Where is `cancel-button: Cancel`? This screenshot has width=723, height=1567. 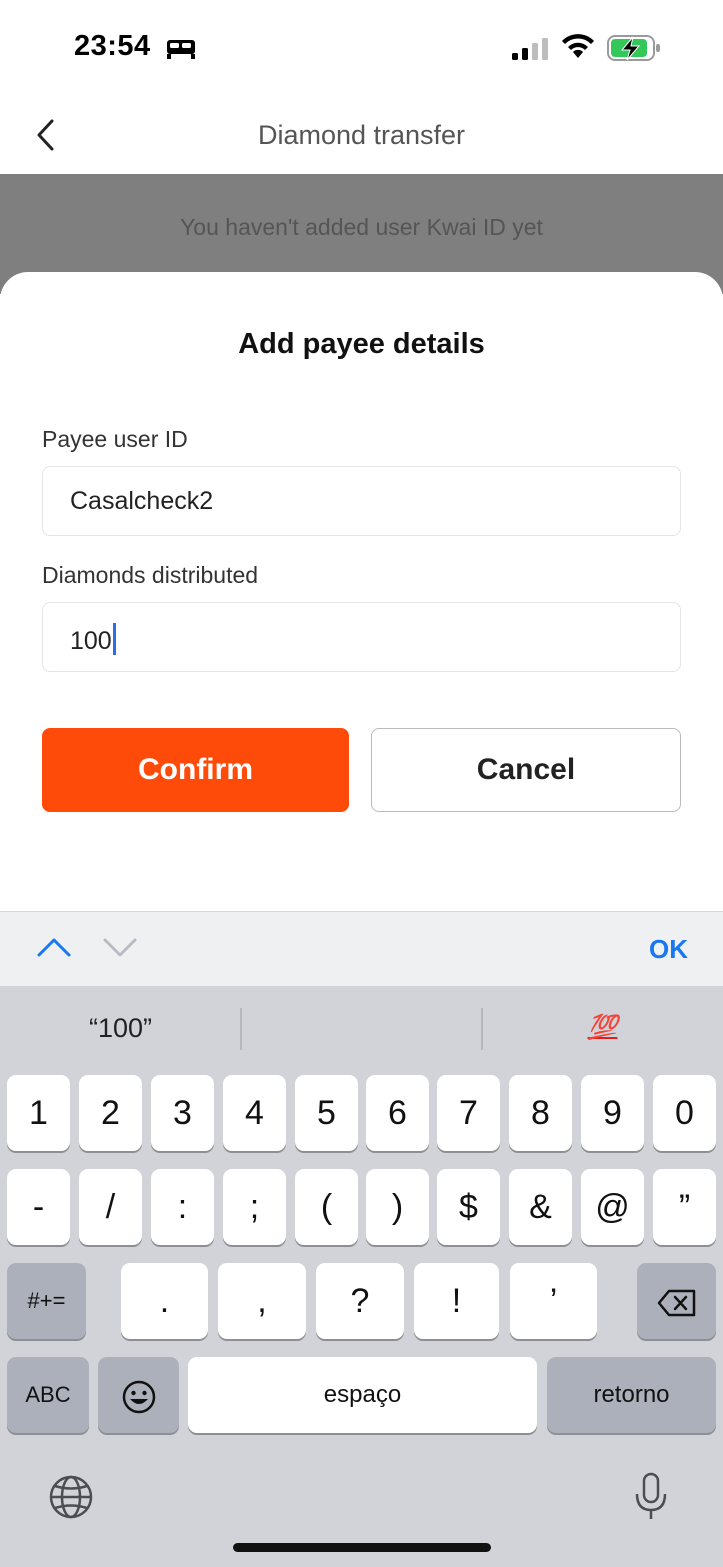 cancel-button: Cancel is located at coordinates (526, 770).